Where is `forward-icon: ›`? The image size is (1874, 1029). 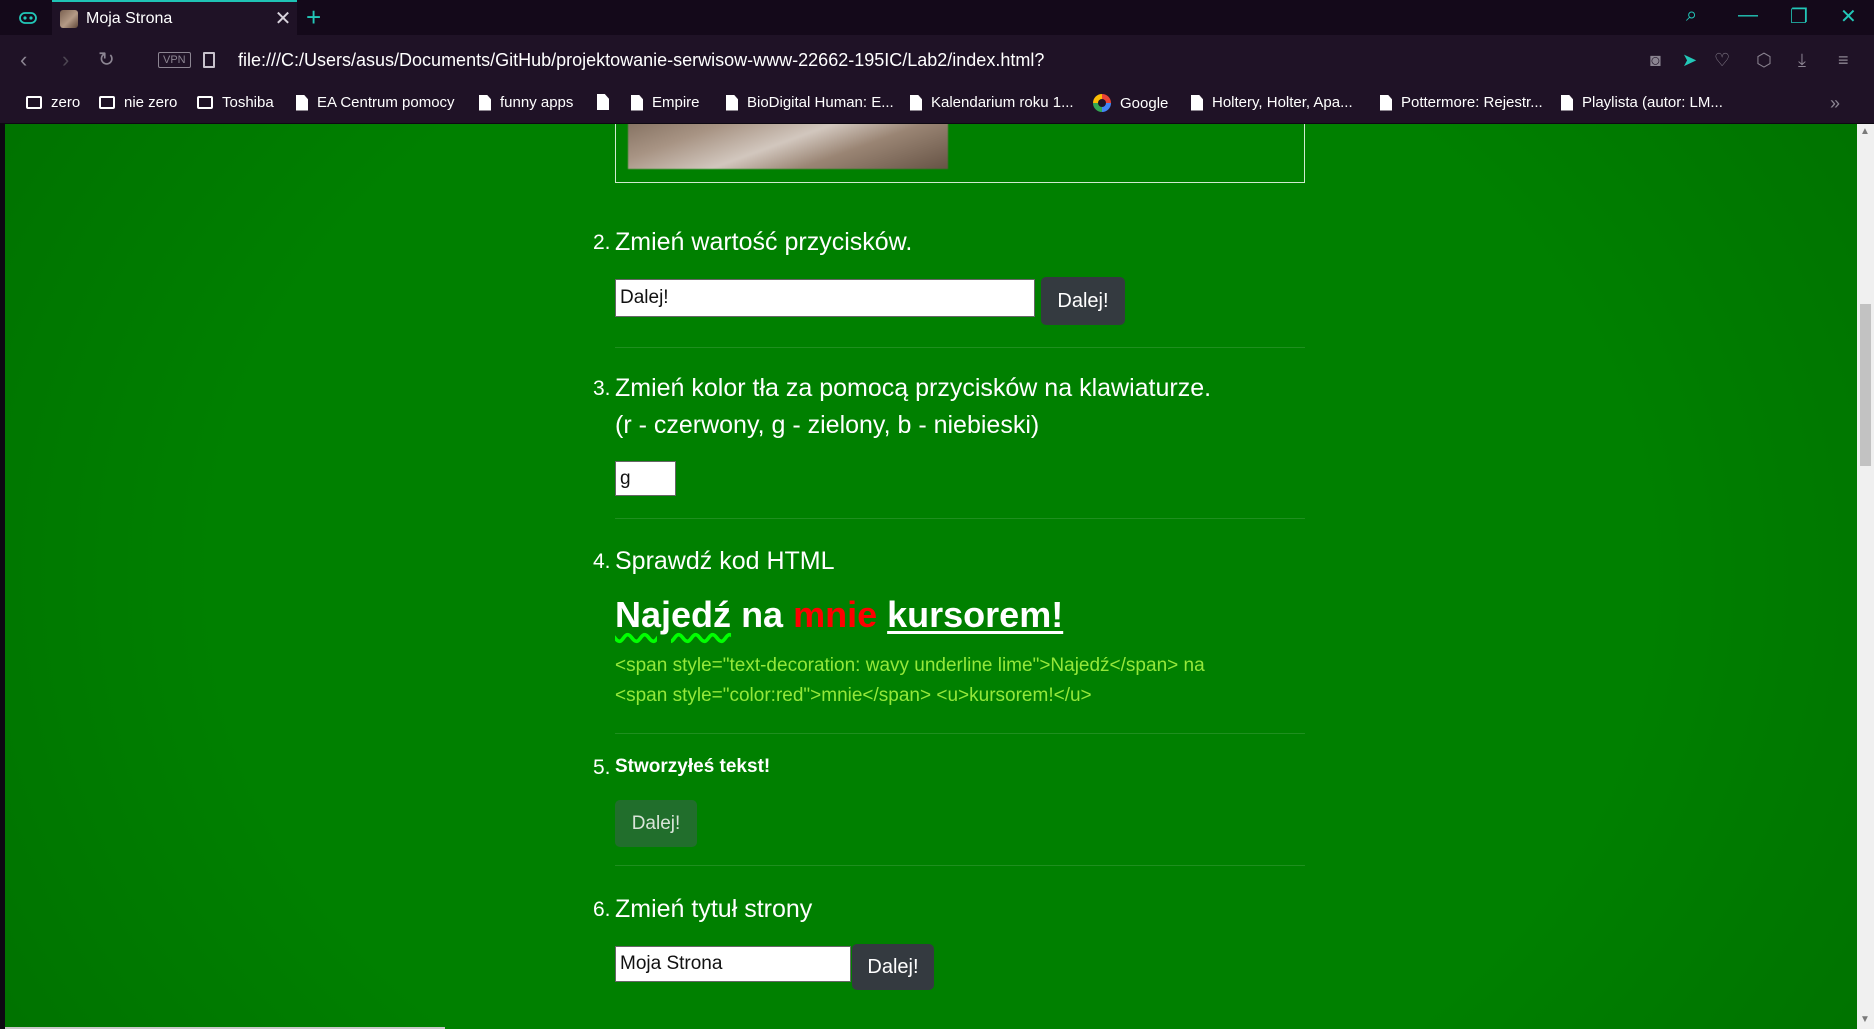 forward-icon: › is located at coordinates (65, 60).